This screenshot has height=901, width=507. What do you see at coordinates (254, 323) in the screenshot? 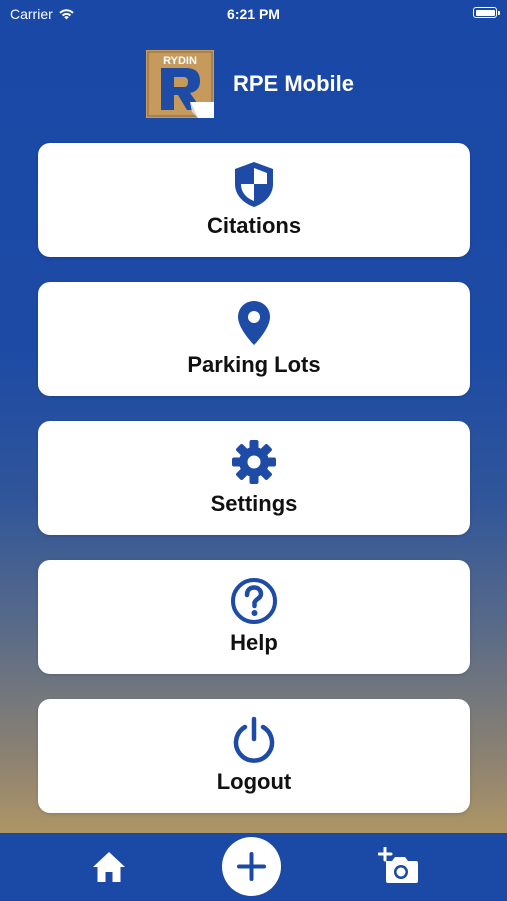
I see `location-pin-icon` at bounding box center [254, 323].